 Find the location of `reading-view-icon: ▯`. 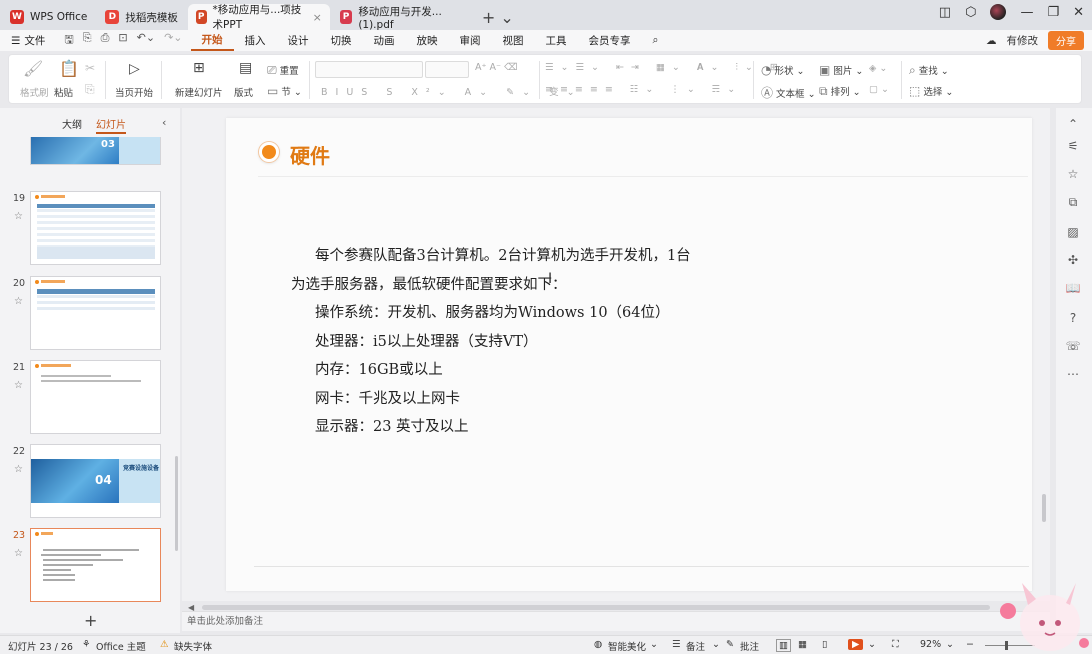

reading-view-icon: ▯ is located at coordinates (824, 644).